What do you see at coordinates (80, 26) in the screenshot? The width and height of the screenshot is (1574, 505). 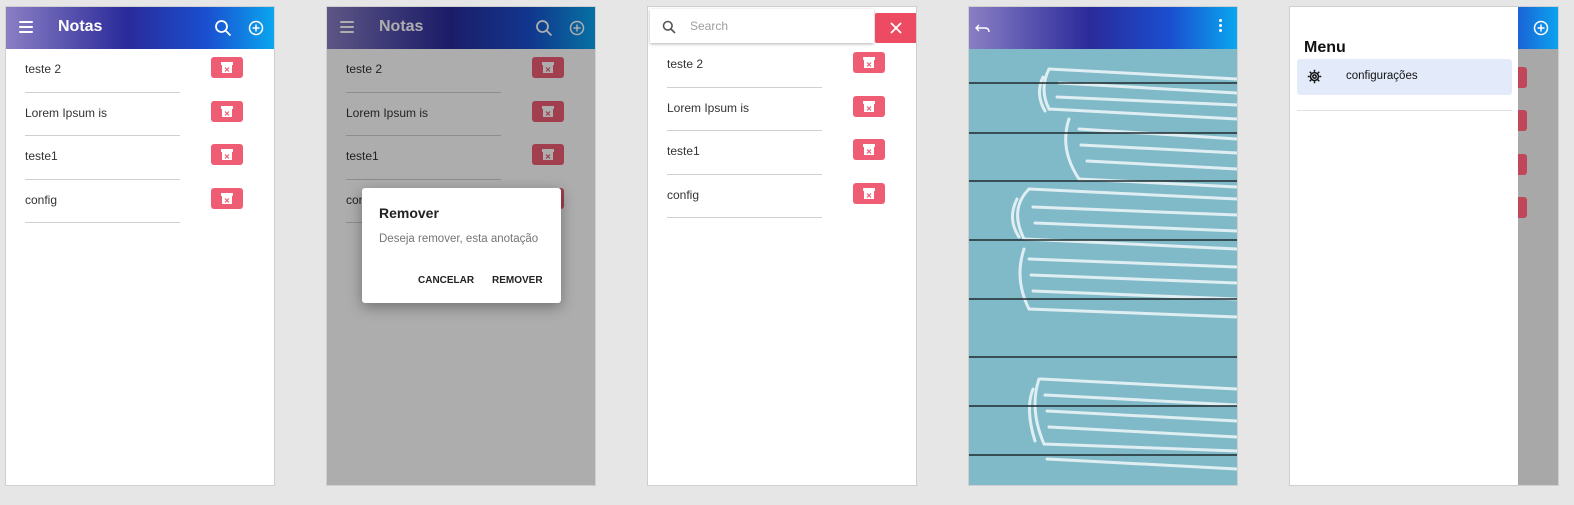 I see `app-title: Notas` at bounding box center [80, 26].